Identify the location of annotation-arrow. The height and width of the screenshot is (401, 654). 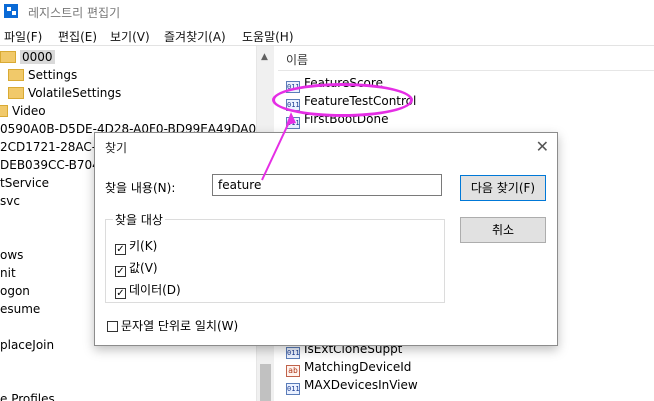
(278, 146).